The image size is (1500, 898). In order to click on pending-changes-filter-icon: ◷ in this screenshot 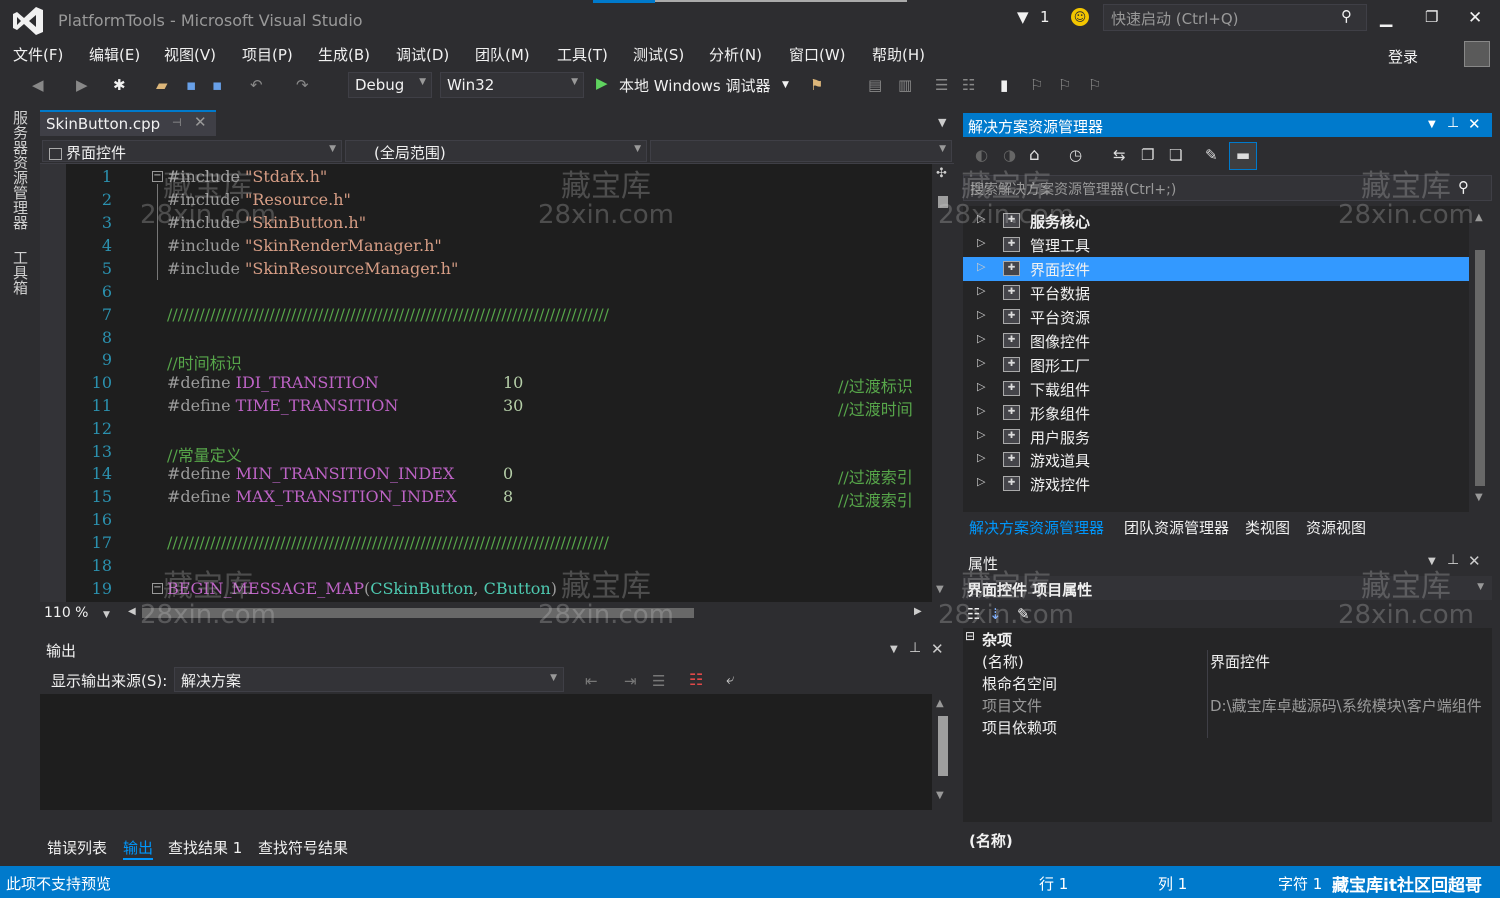, I will do `click(1075, 155)`.